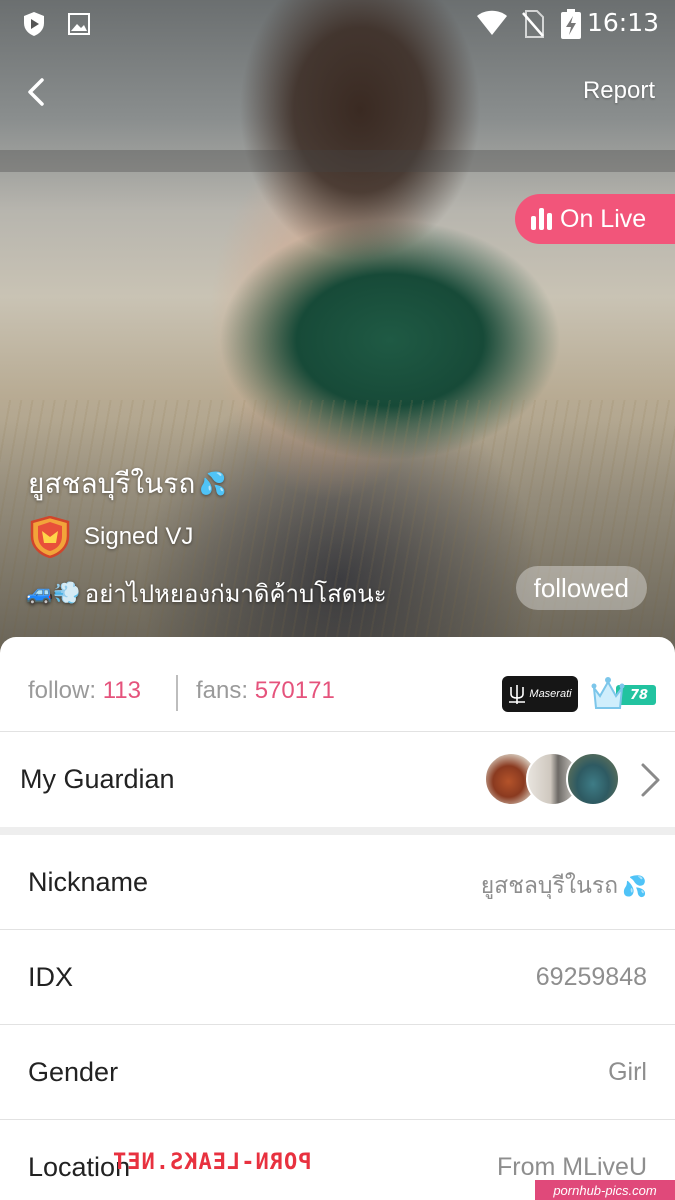 The height and width of the screenshot is (1200, 675). I want to click on my-guardian-label: My Guardian, so click(97, 779).